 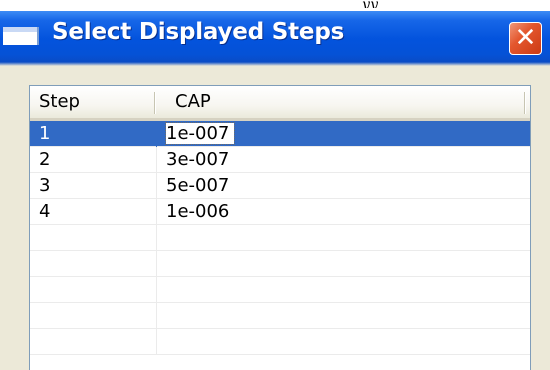 What do you see at coordinates (198, 32) in the screenshot?
I see `window-title: Select Displayed Steps` at bounding box center [198, 32].